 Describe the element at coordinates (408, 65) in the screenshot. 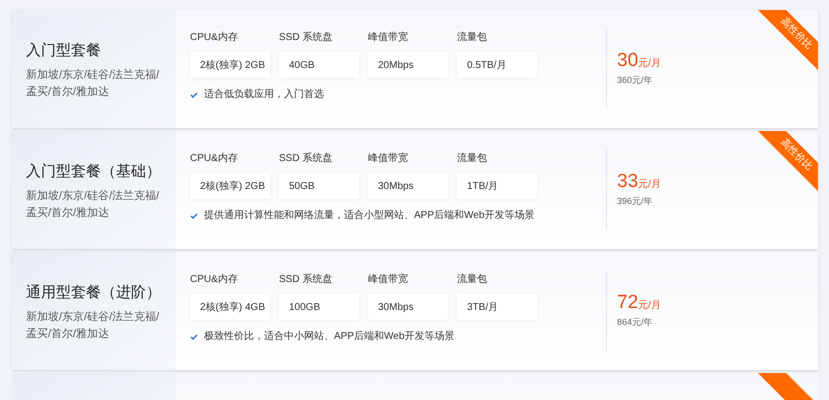

I see `spec-value: 20Mbps` at that location.